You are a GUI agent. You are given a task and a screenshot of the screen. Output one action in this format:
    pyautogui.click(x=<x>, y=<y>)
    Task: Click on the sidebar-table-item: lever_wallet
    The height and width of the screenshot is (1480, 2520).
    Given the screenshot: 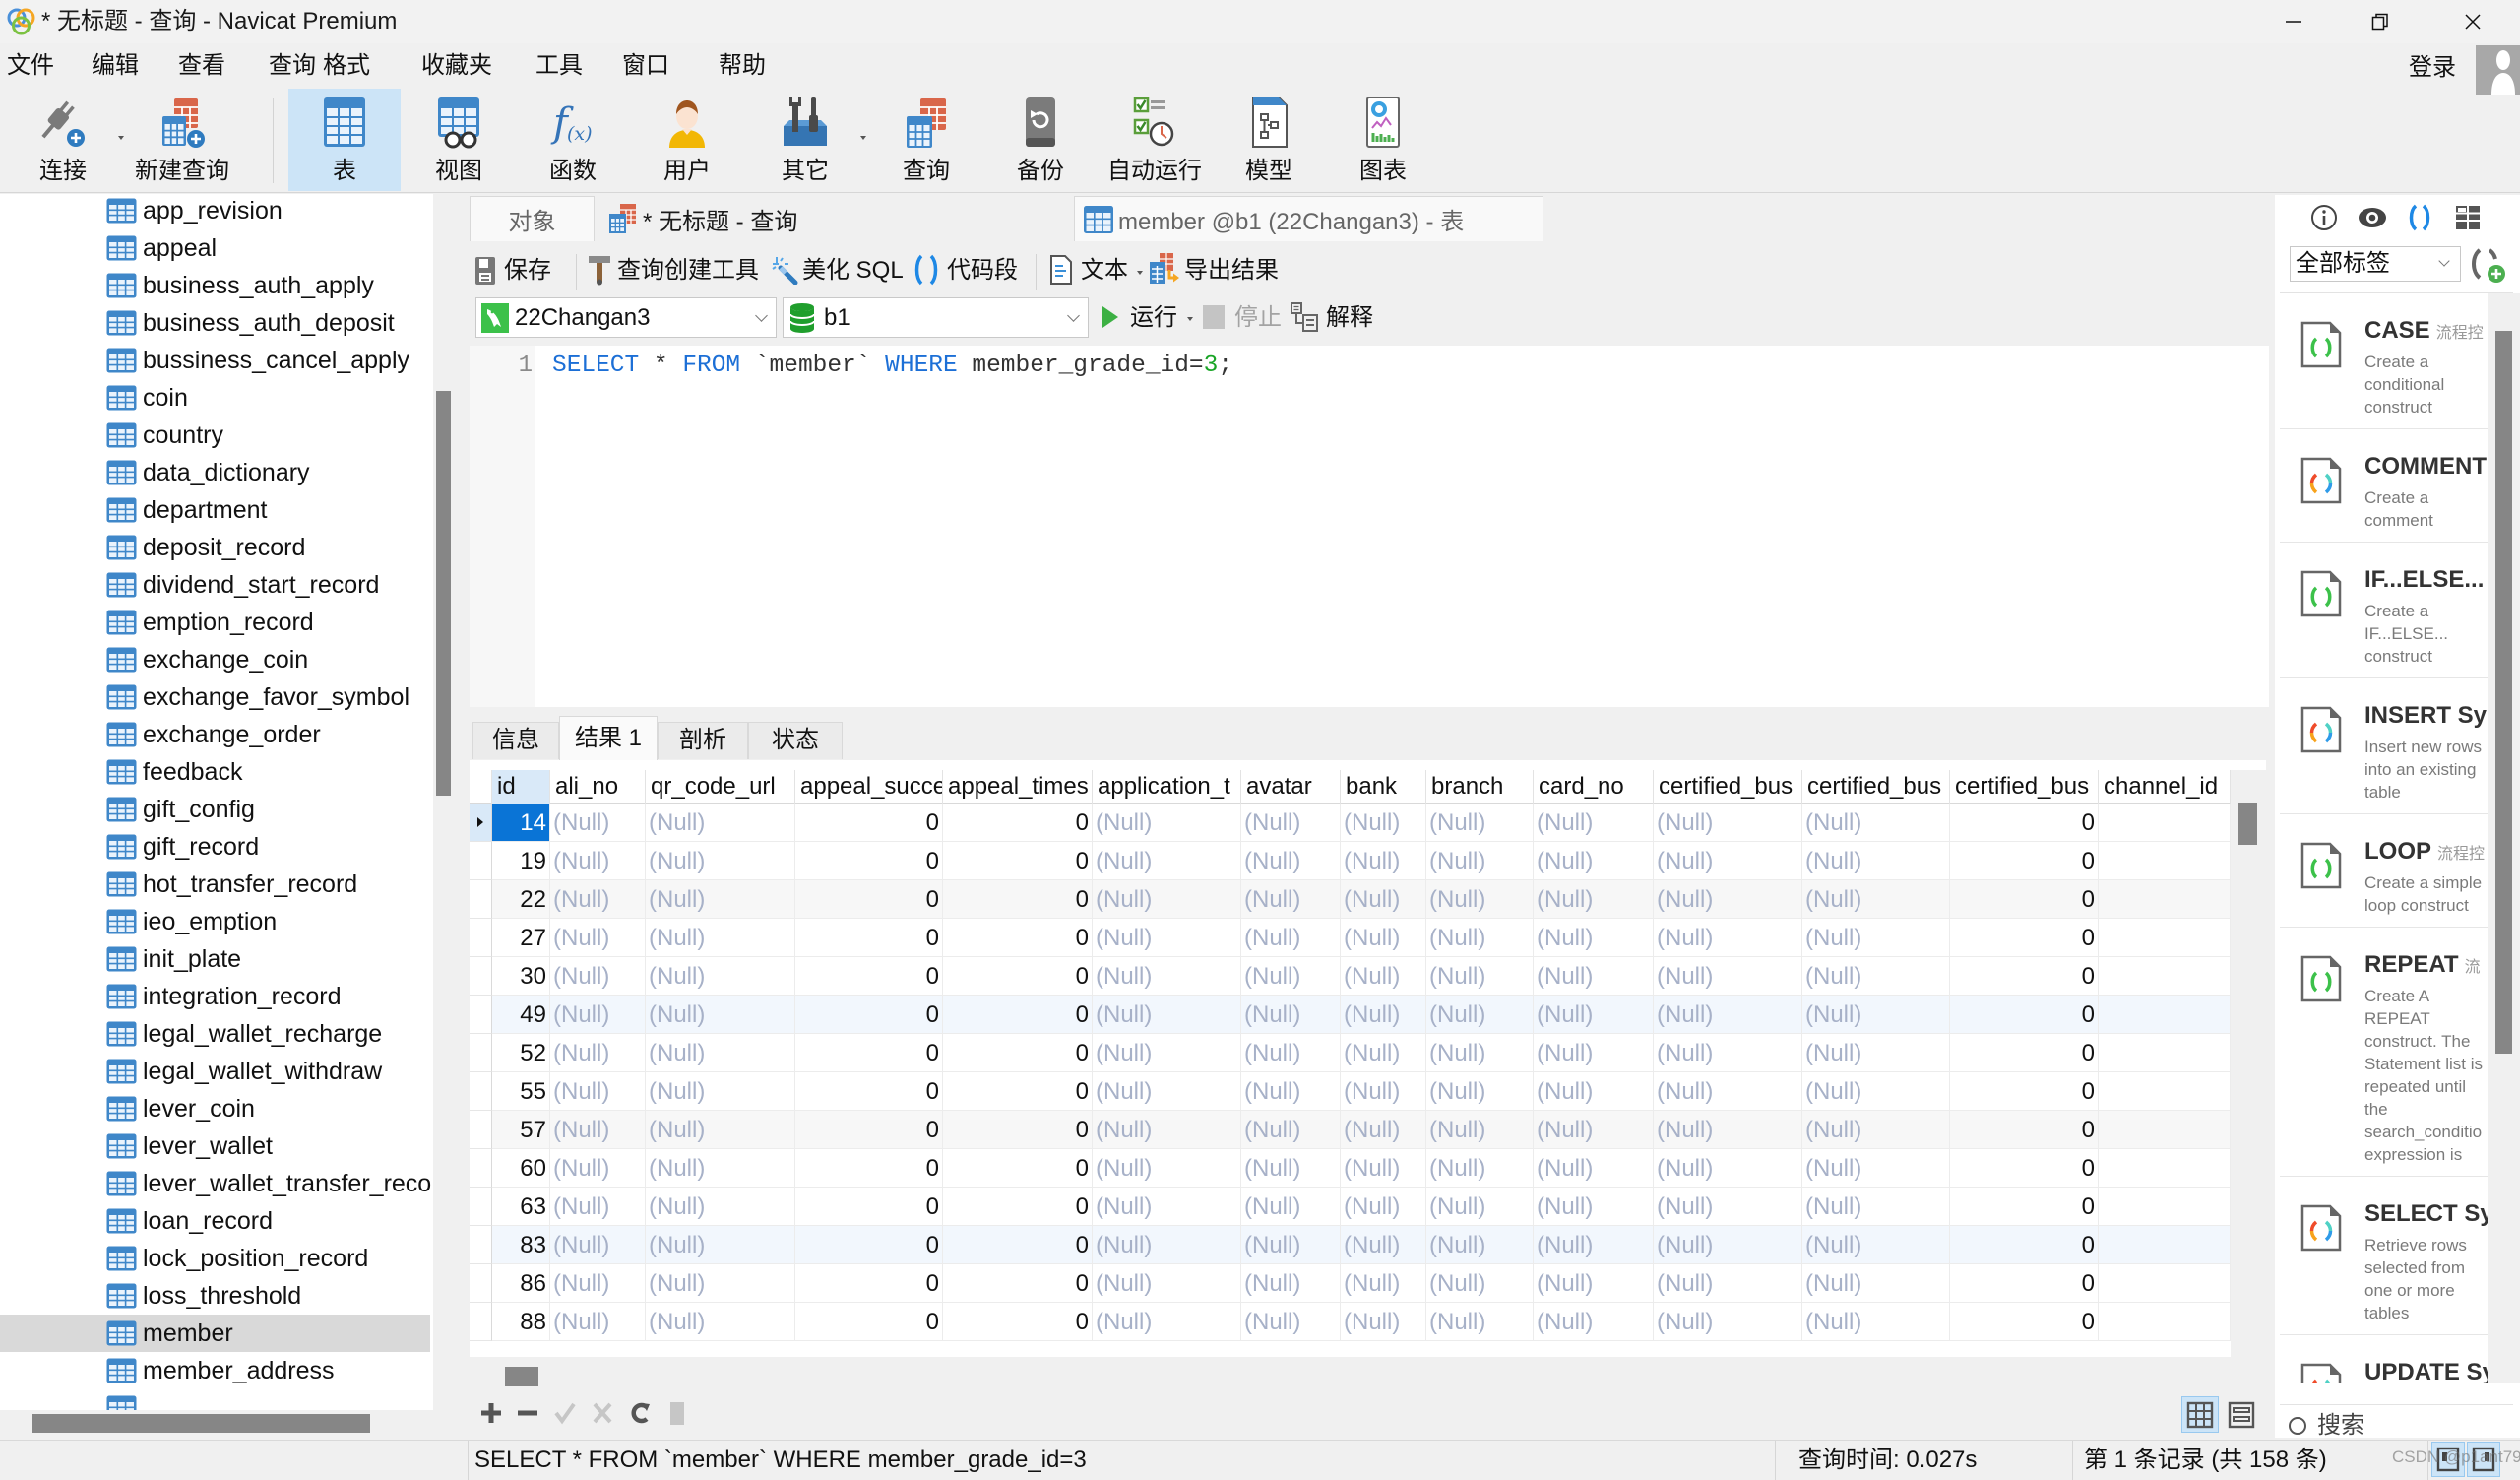 What is the action you would take?
    pyautogui.click(x=215, y=1146)
    